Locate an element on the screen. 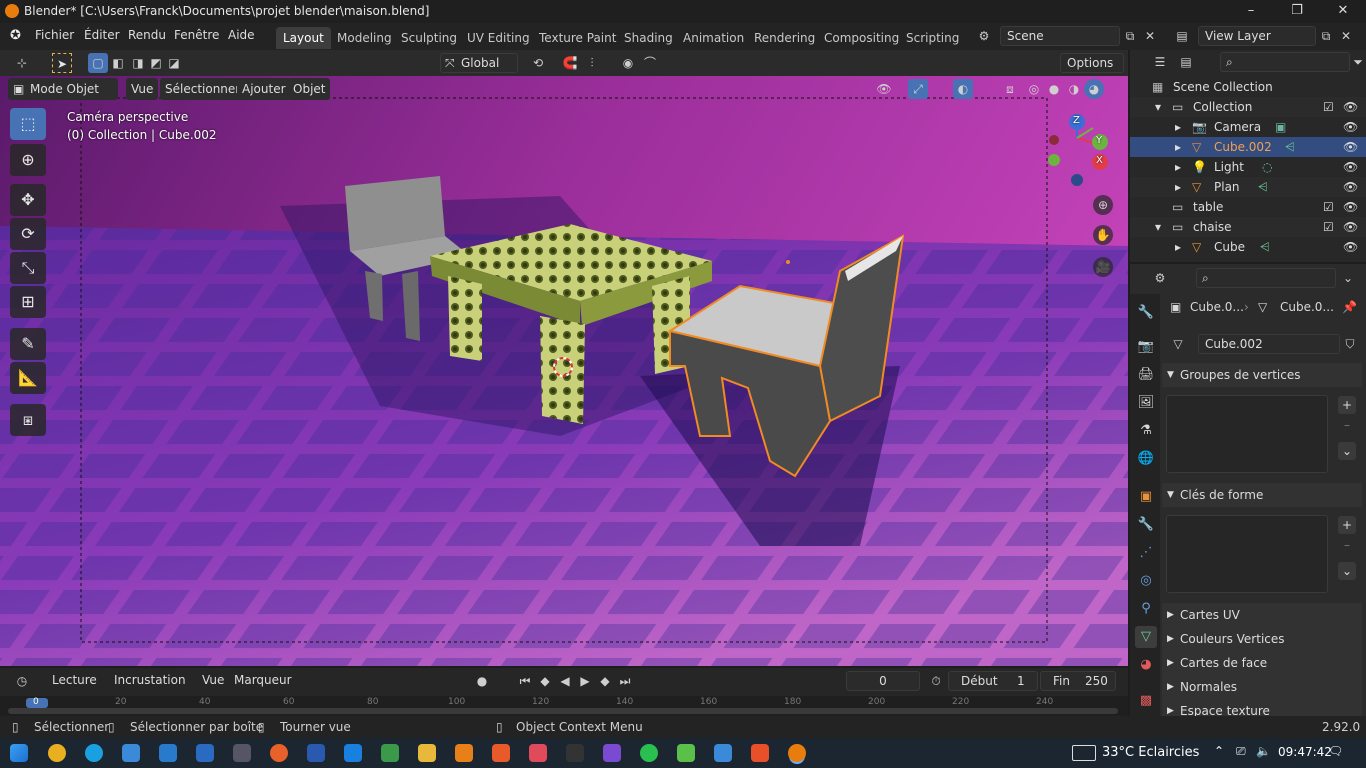 The height and width of the screenshot is (768, 1366). tab-shading: Shading is located at coordinates (648, 38).